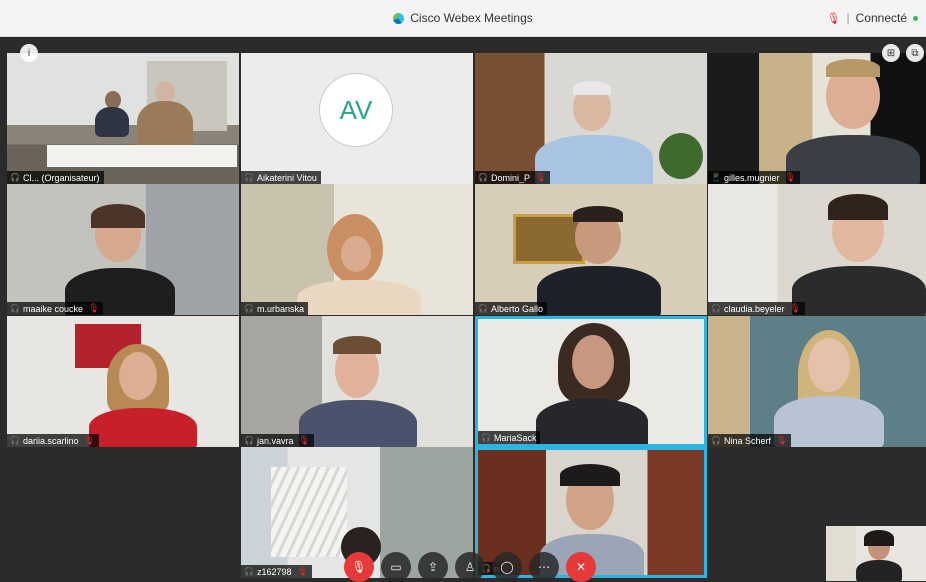  Describe the element at coordinates (281, 177) in the screenshot. I see `participant-name-tag: 🎧 Aikaterini Vitou` at that location.